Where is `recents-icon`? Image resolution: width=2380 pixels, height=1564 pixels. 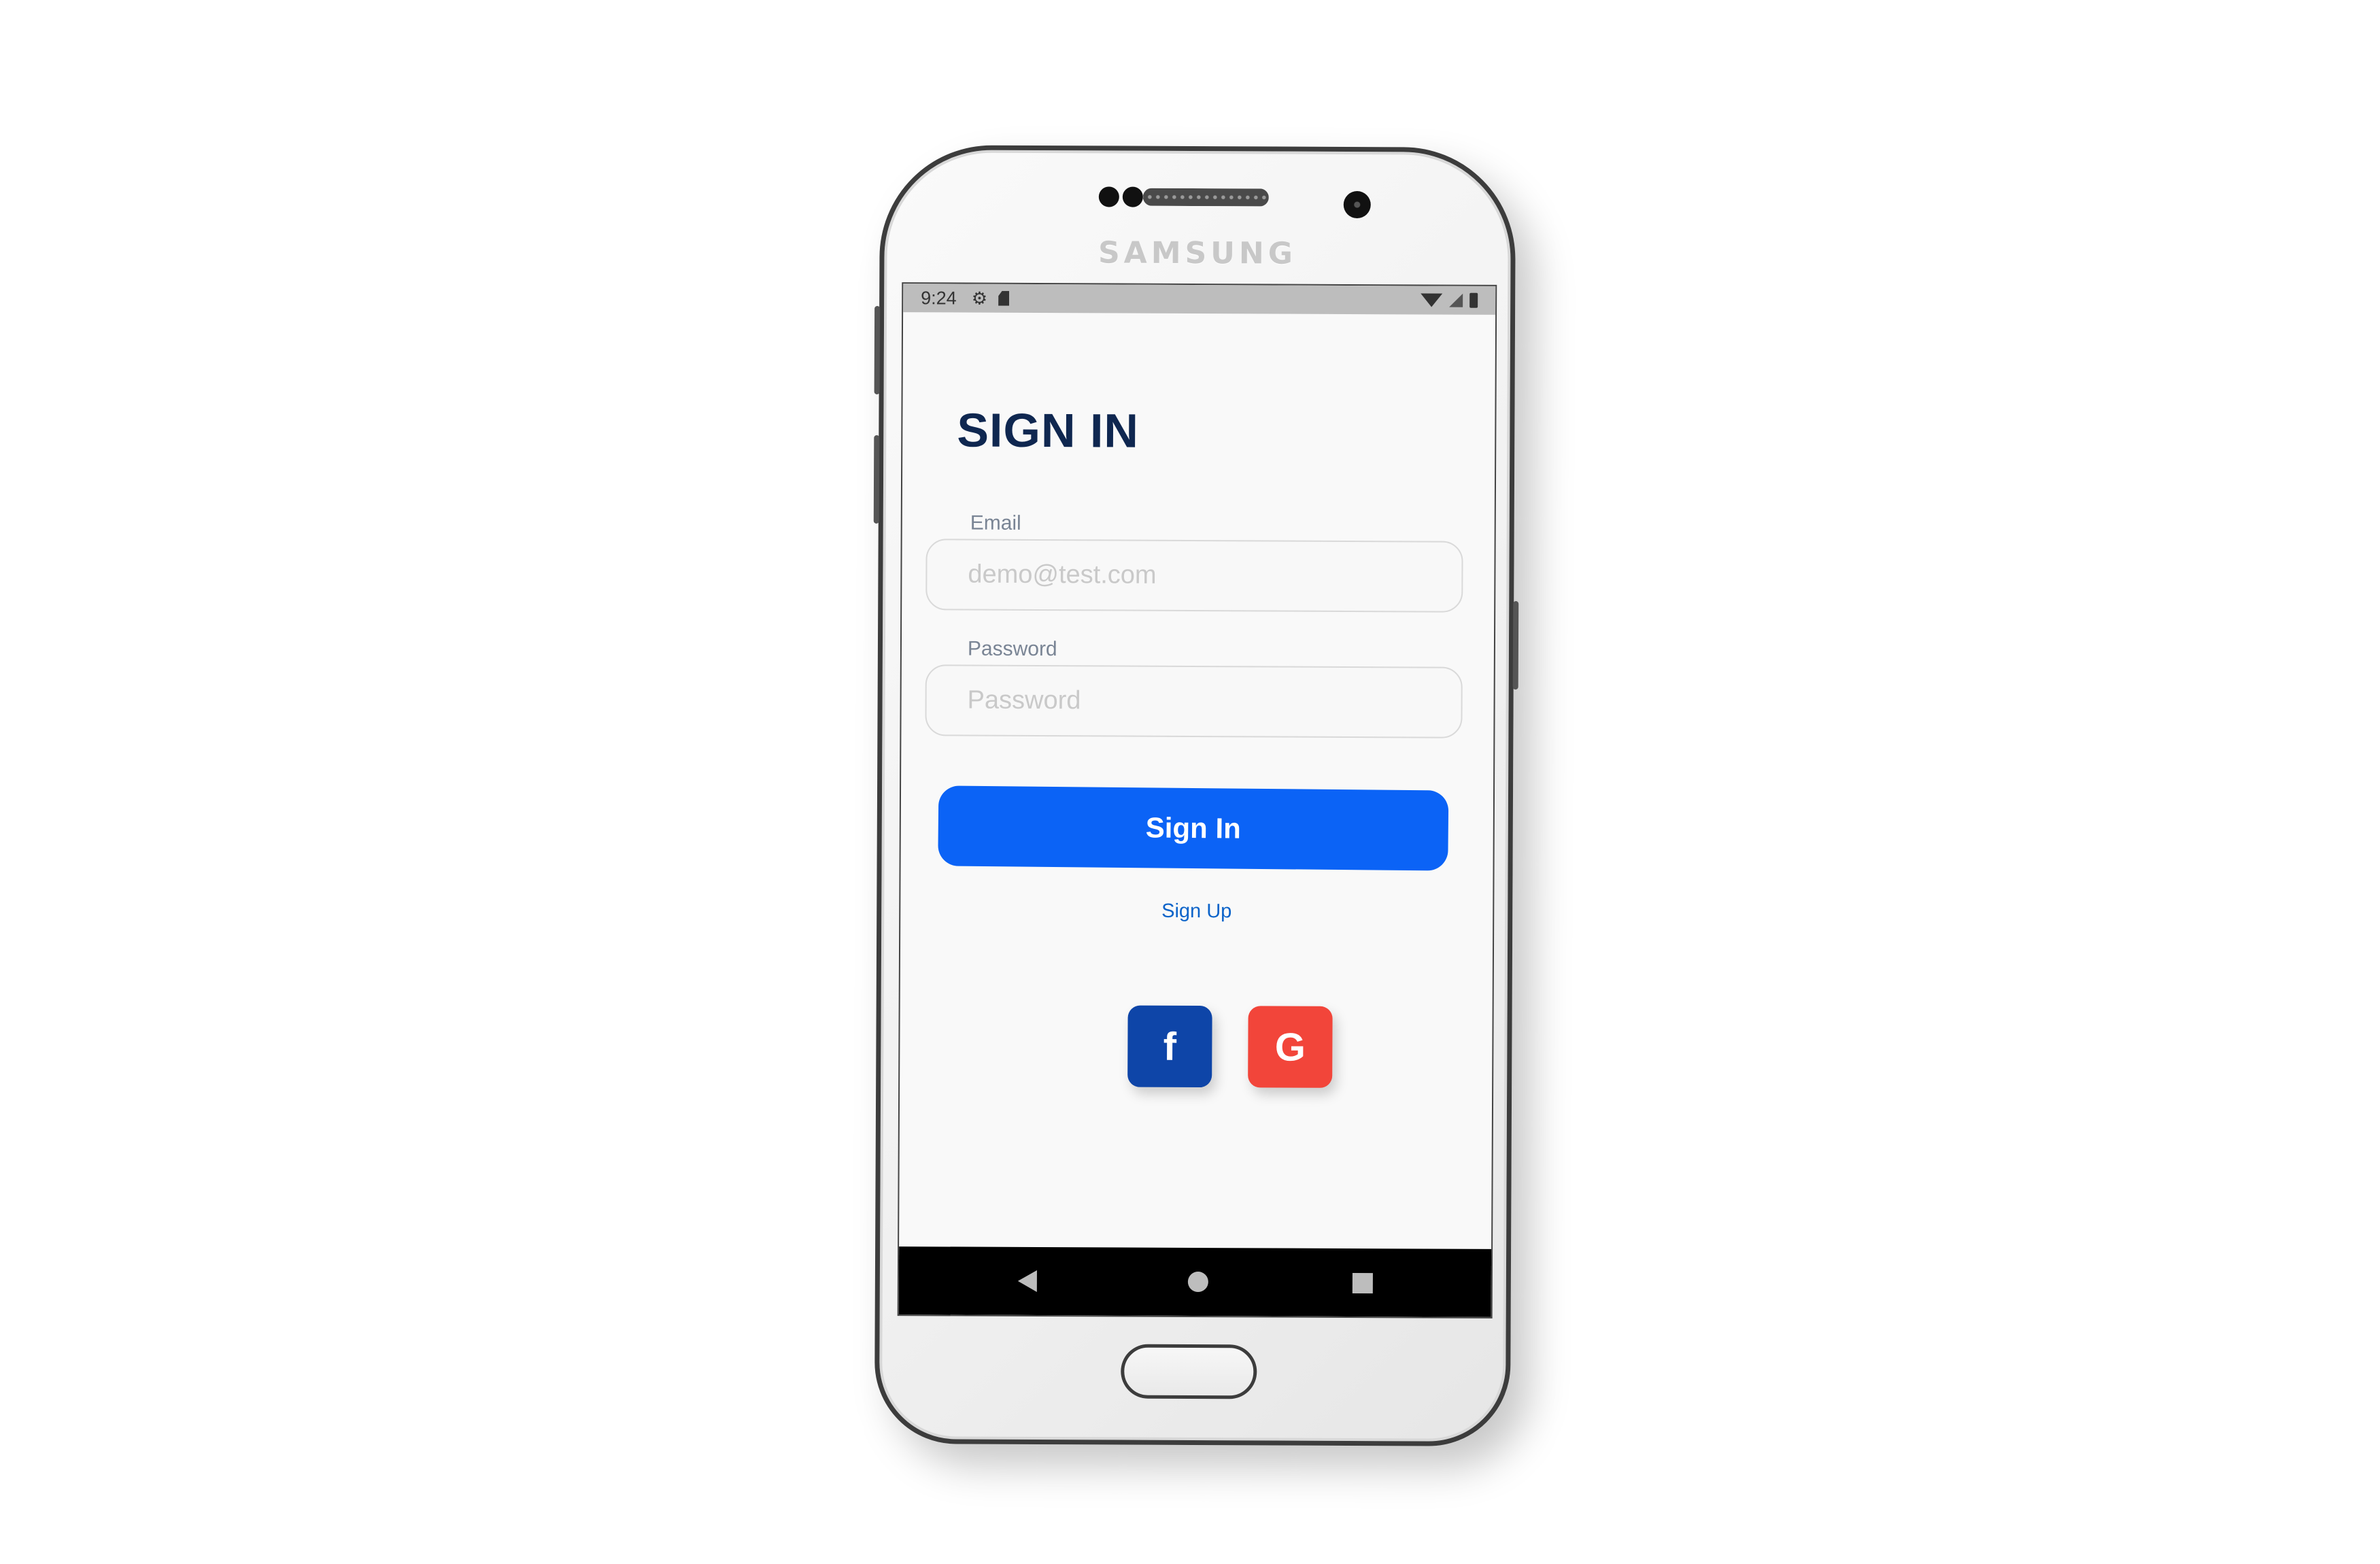
recents-icon is located at coordinates (1363, 1284).